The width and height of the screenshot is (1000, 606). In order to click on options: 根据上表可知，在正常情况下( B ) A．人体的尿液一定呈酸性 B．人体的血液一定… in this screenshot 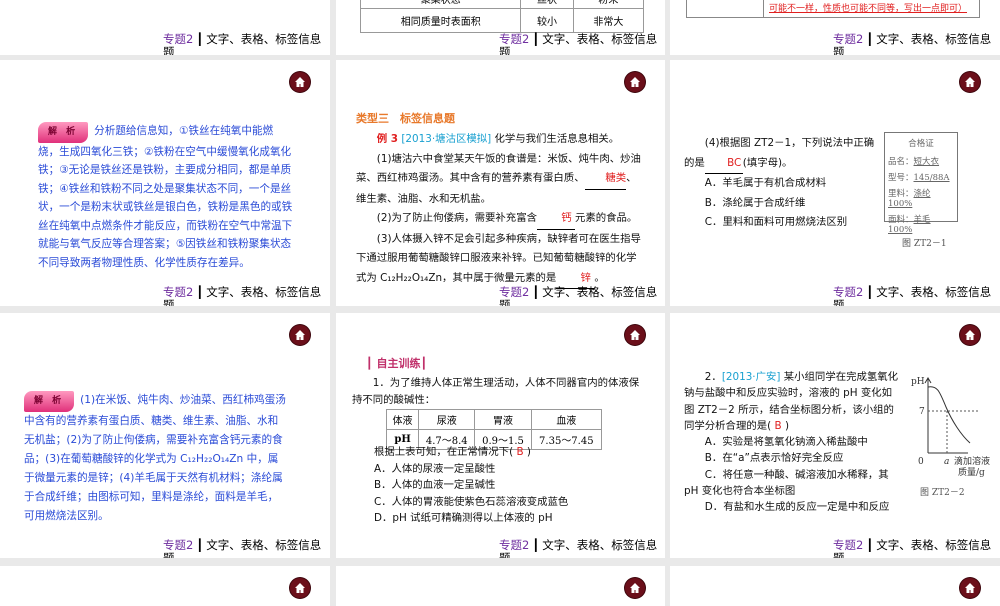, I will do `click(471, 485)`.